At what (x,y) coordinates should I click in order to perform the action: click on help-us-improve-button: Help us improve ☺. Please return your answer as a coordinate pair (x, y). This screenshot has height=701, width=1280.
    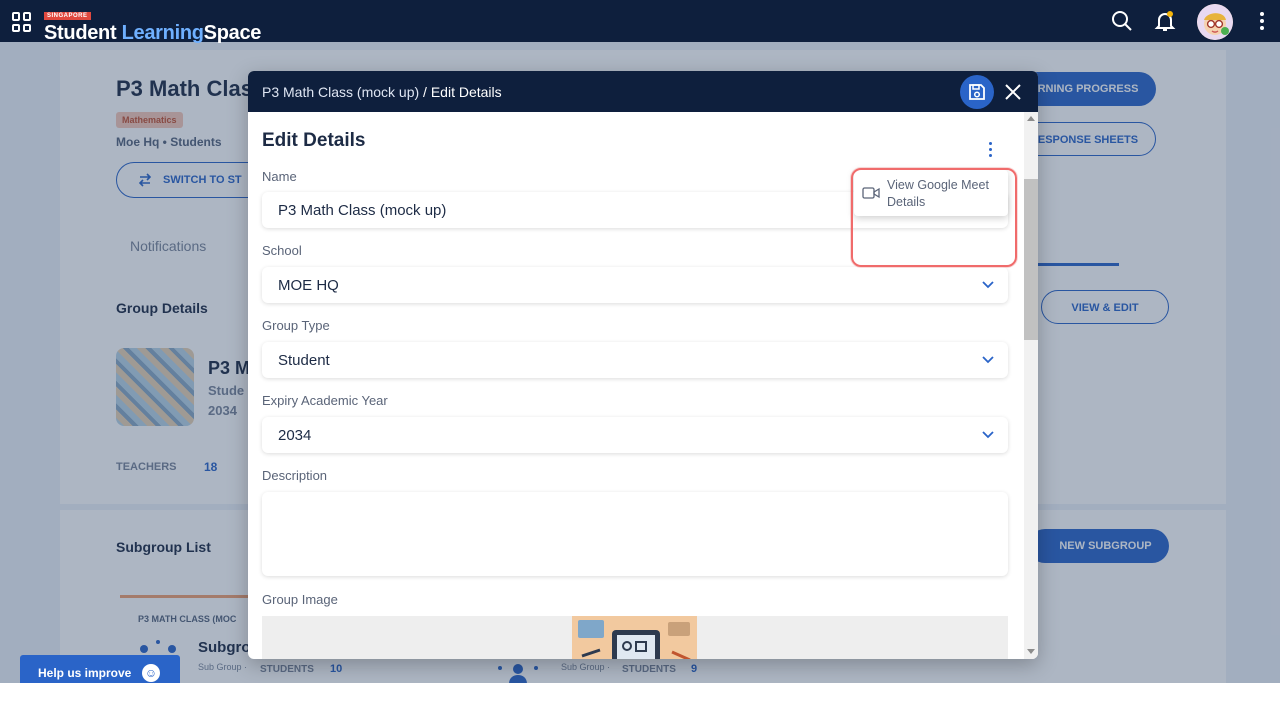
    Looking at the image, I should click on (100, 669).